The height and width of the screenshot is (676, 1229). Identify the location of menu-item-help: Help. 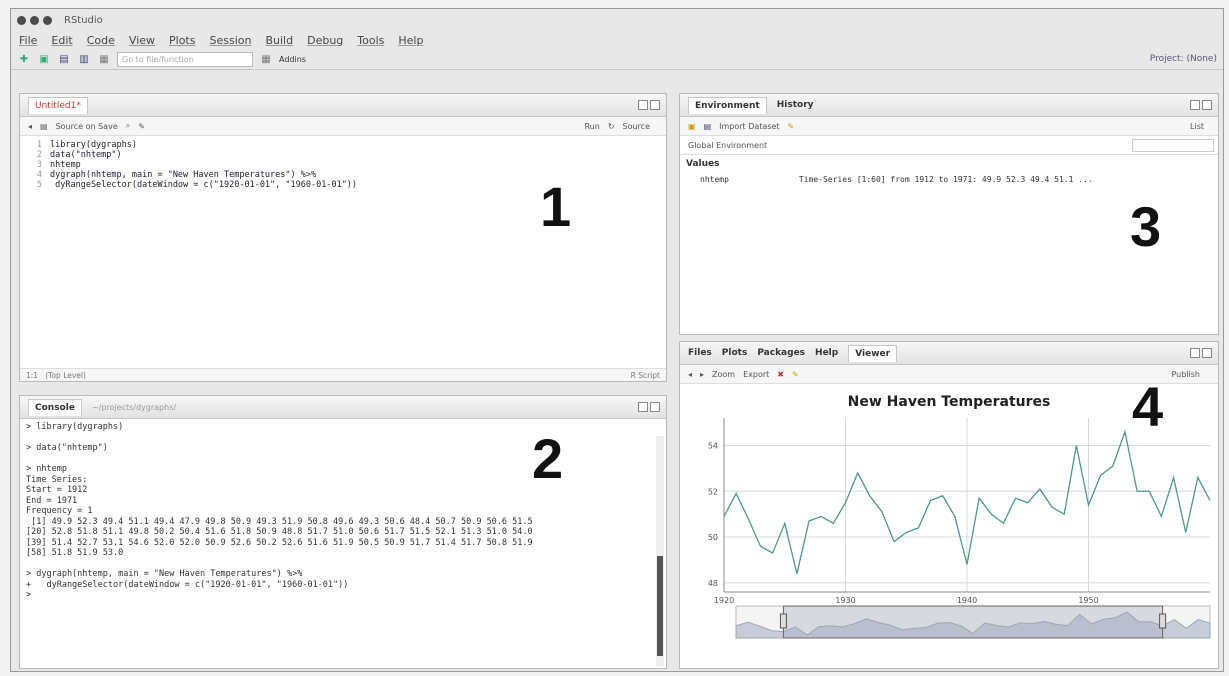
(410, 40).